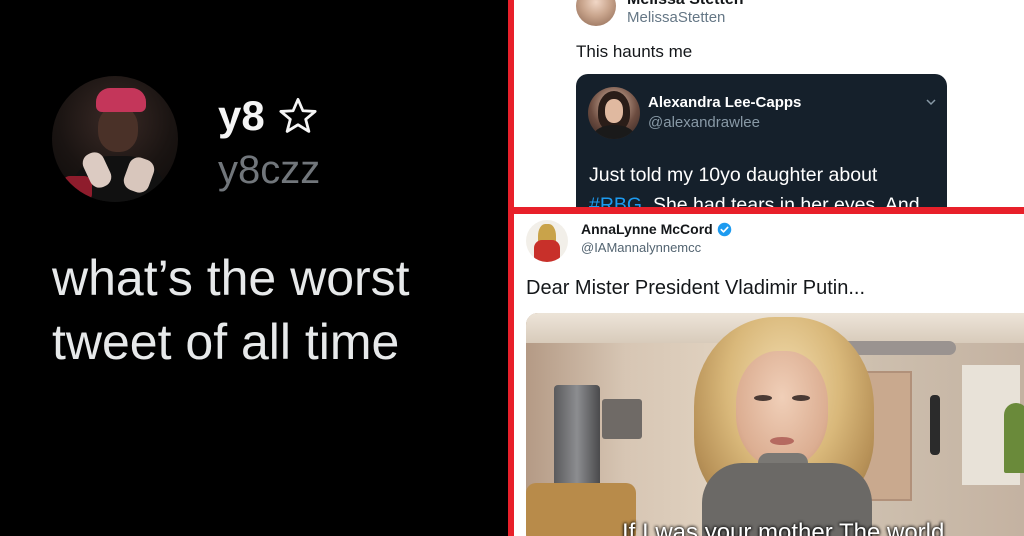 The height and width of the screenshot is (536, 1024). What do you see at coordinates (641, 247) in the screenshot?
I see `user-handle: @IAMannalynnemcc` at bounding box center [641, 247].